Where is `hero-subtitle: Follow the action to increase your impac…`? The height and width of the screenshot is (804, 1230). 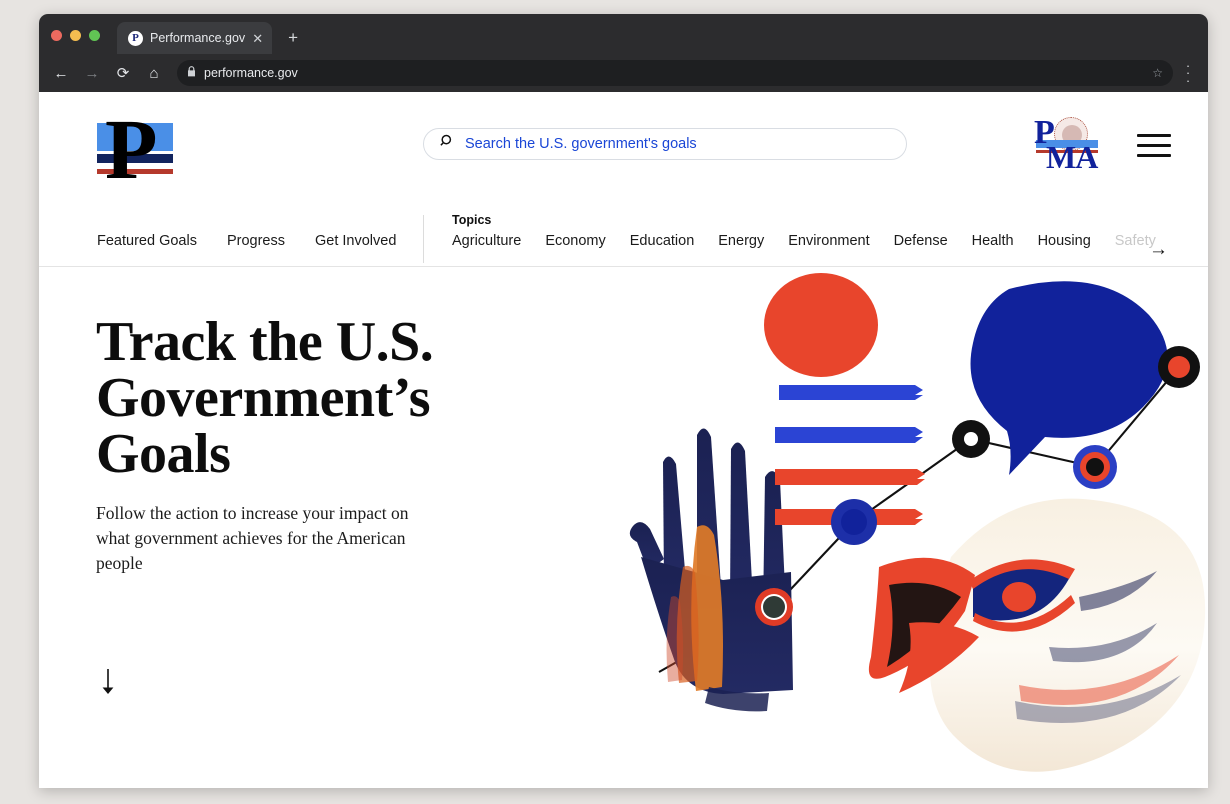
hero-subtitle: Follow the action to increase your impac… is located at coordinates (252, 538).